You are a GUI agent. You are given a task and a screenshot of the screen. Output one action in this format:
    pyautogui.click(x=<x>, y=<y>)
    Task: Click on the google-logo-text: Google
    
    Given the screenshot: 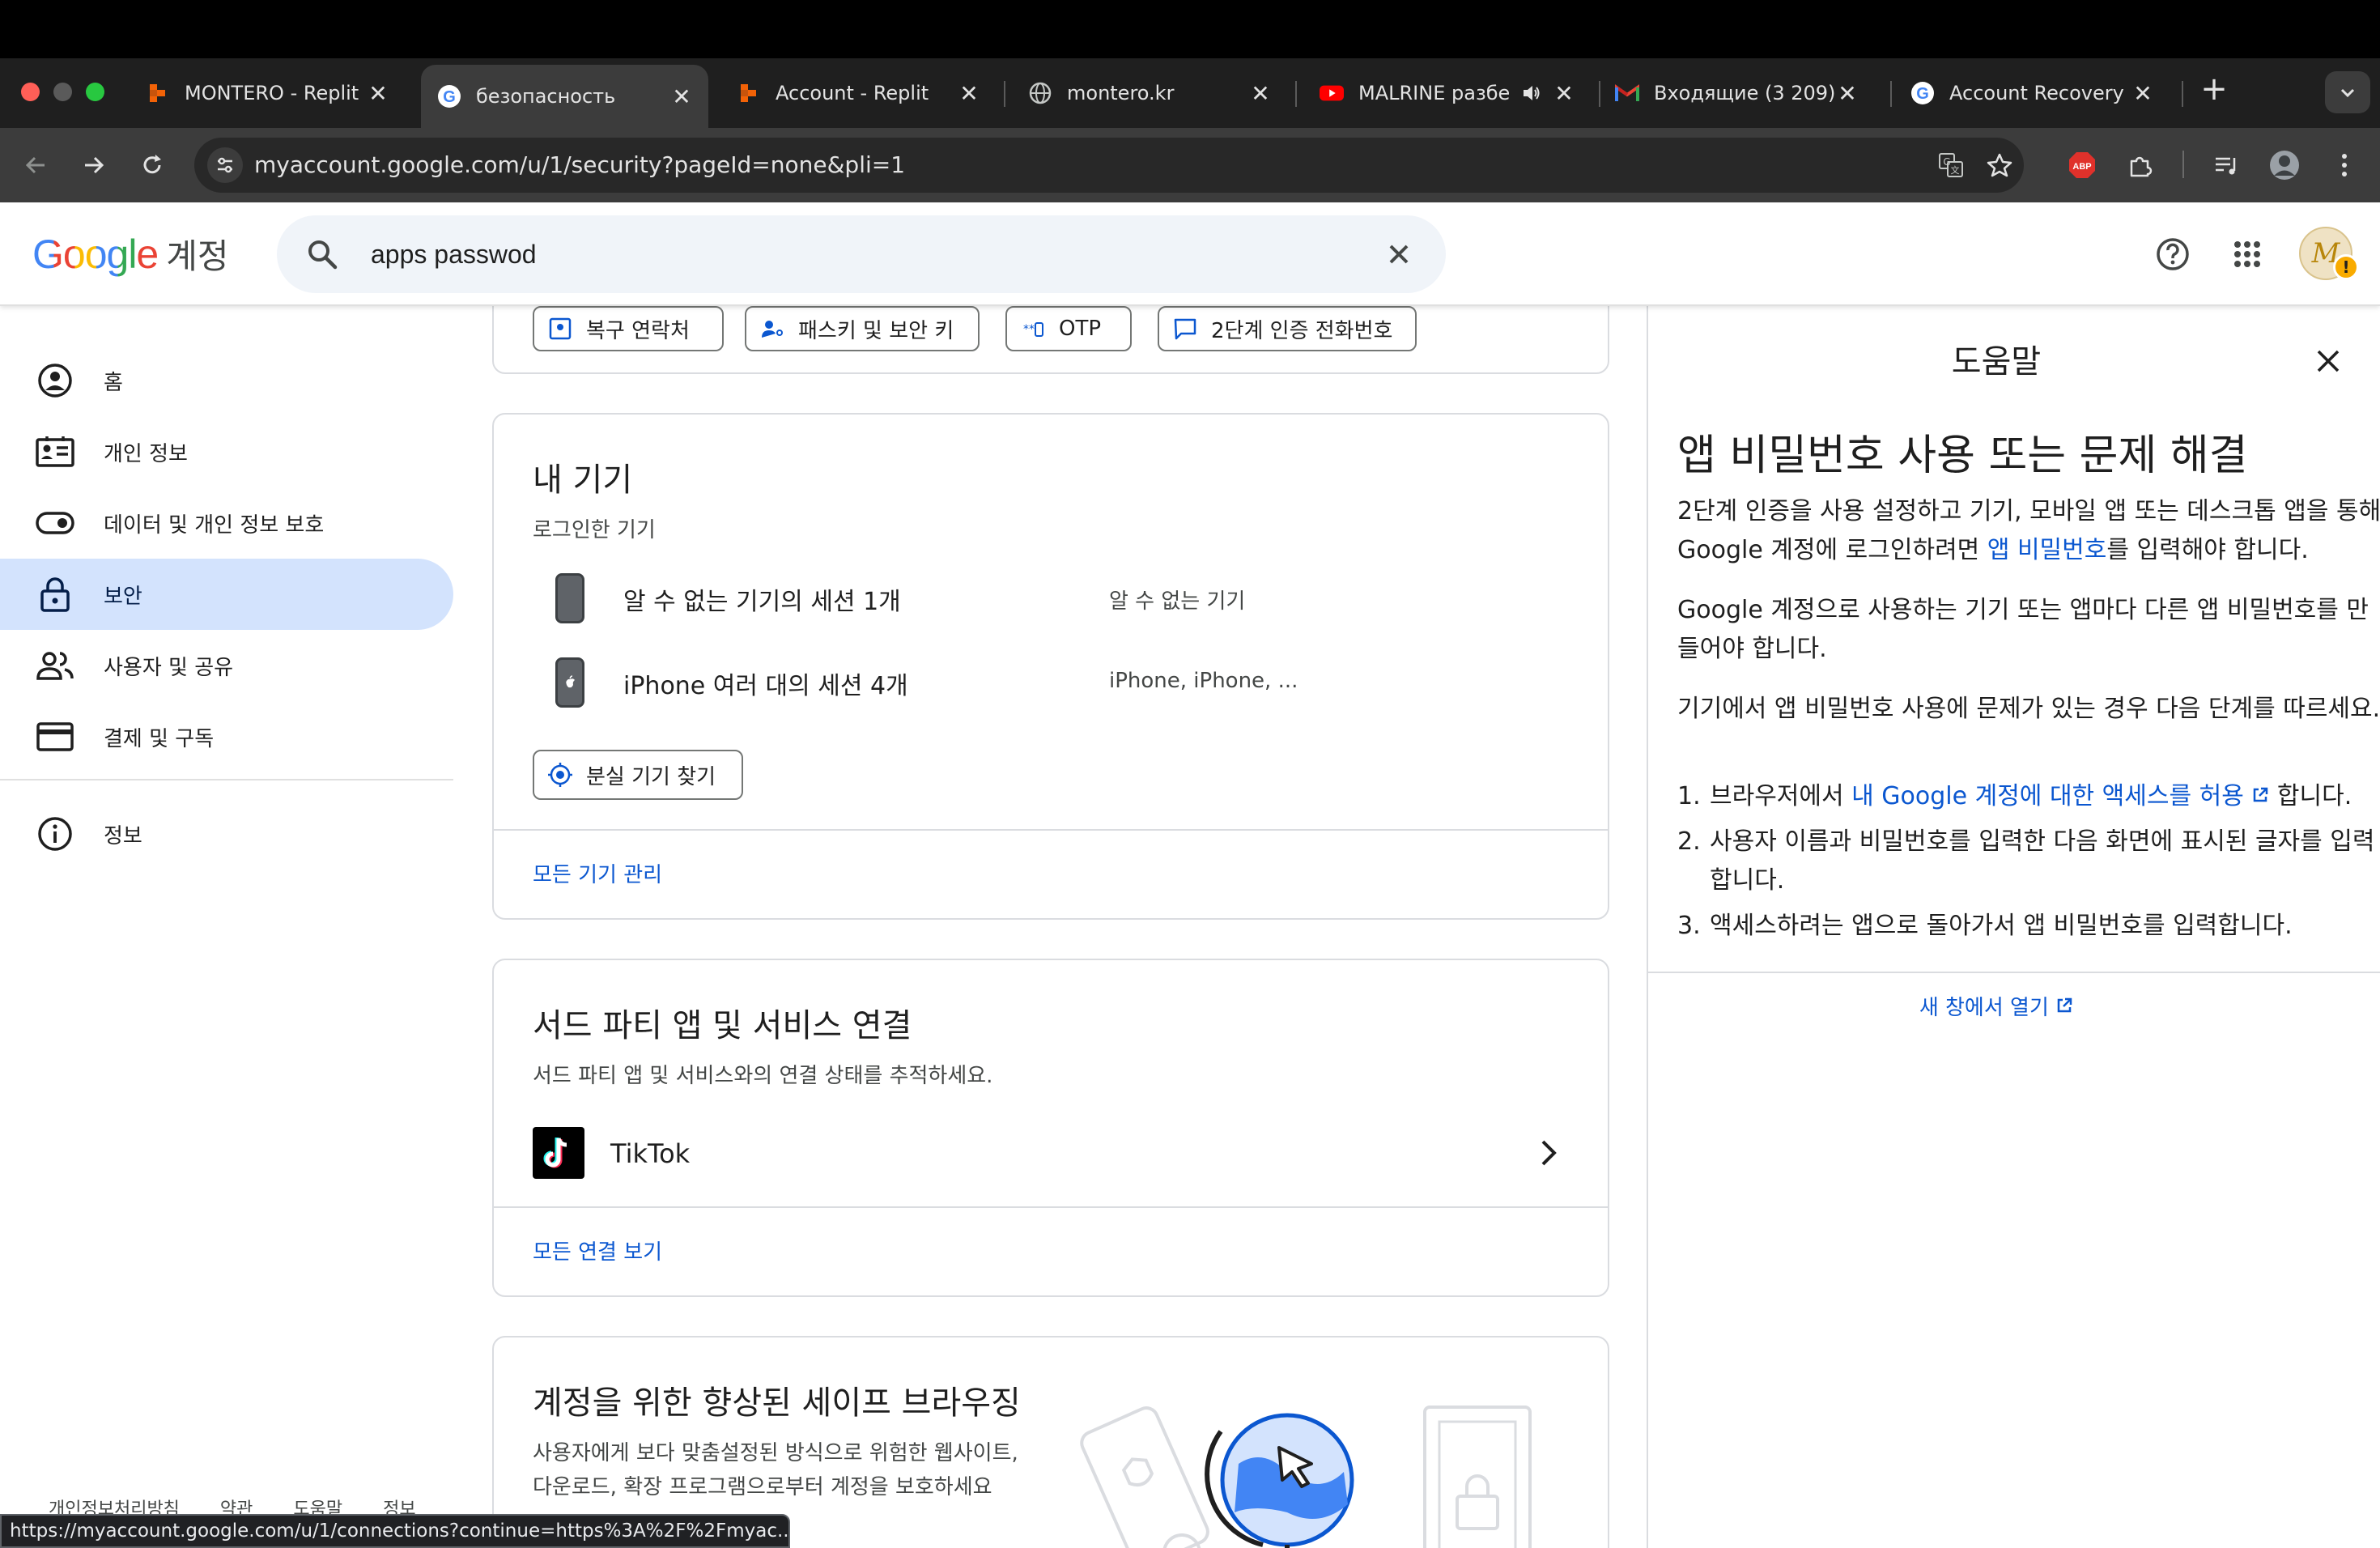 What is the action you would take?
    pyautogui.click(x=95, y=255)
    